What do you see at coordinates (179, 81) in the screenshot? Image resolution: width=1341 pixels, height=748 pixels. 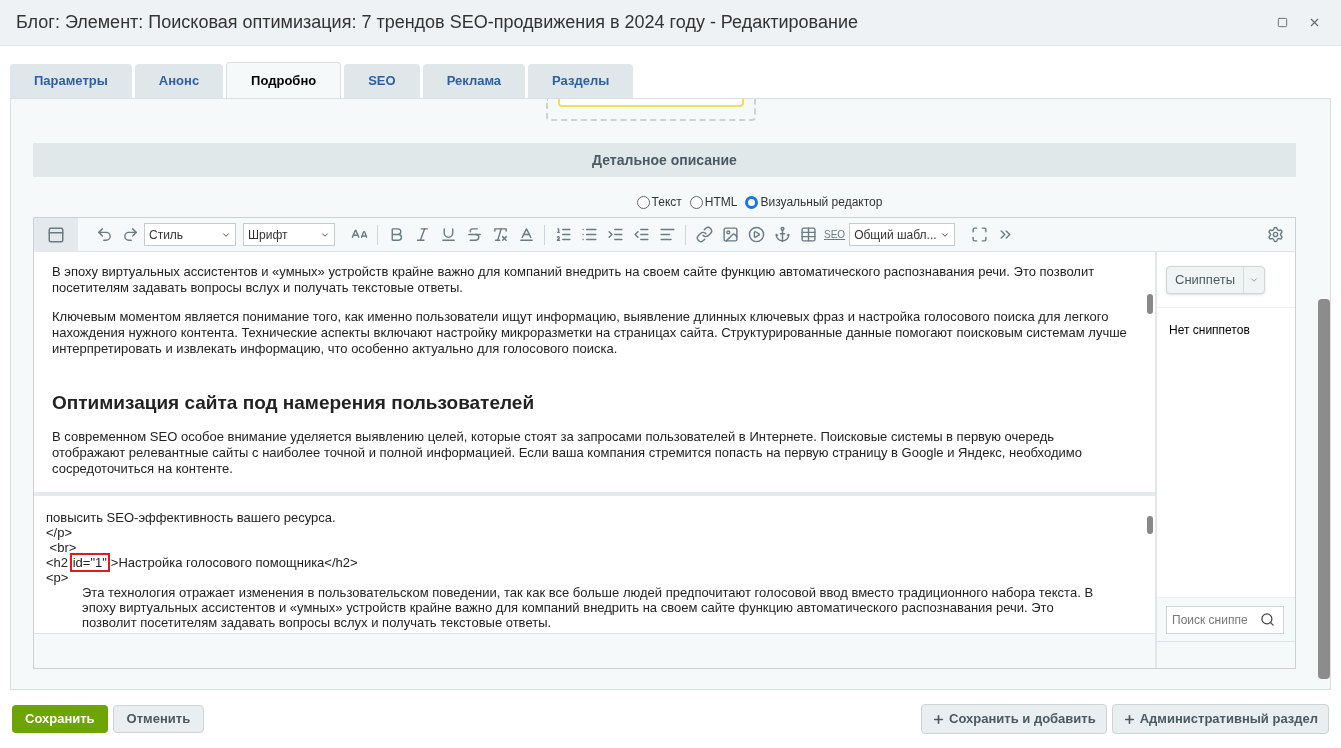 I see `tab: Анонс` at bounding box center [179, 81].